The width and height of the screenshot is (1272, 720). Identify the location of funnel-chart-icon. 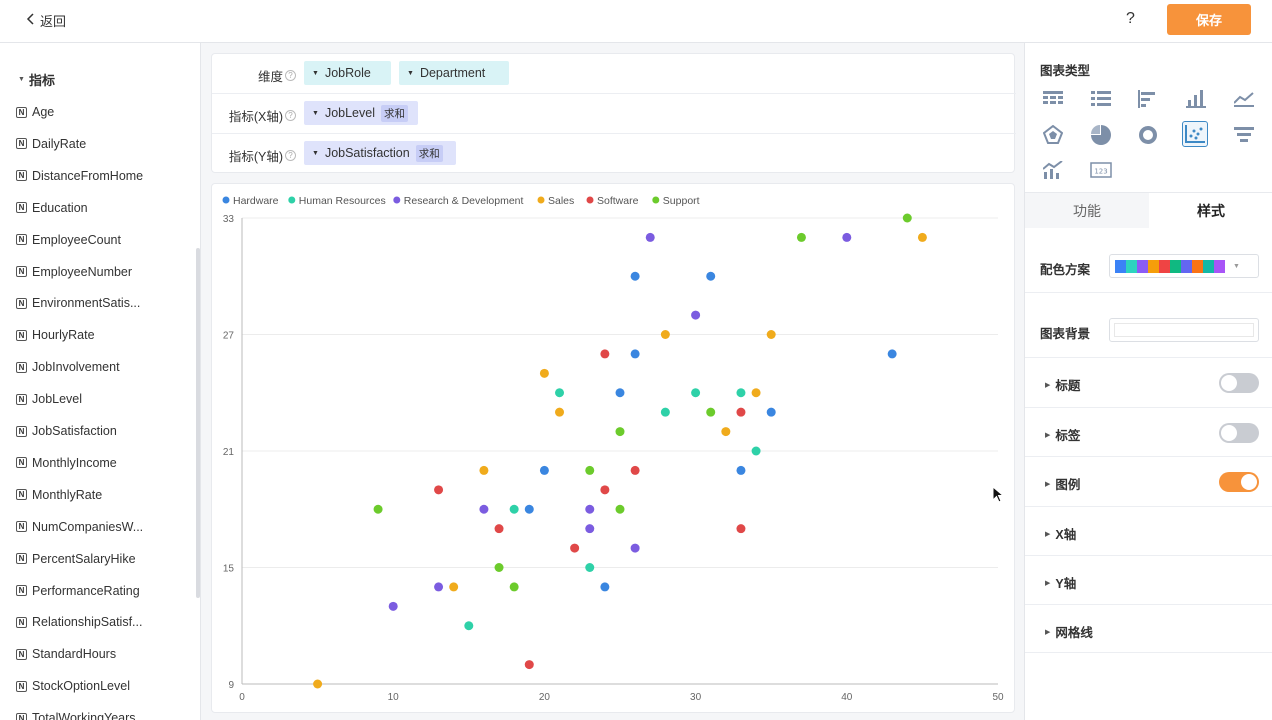
(1244, 135).